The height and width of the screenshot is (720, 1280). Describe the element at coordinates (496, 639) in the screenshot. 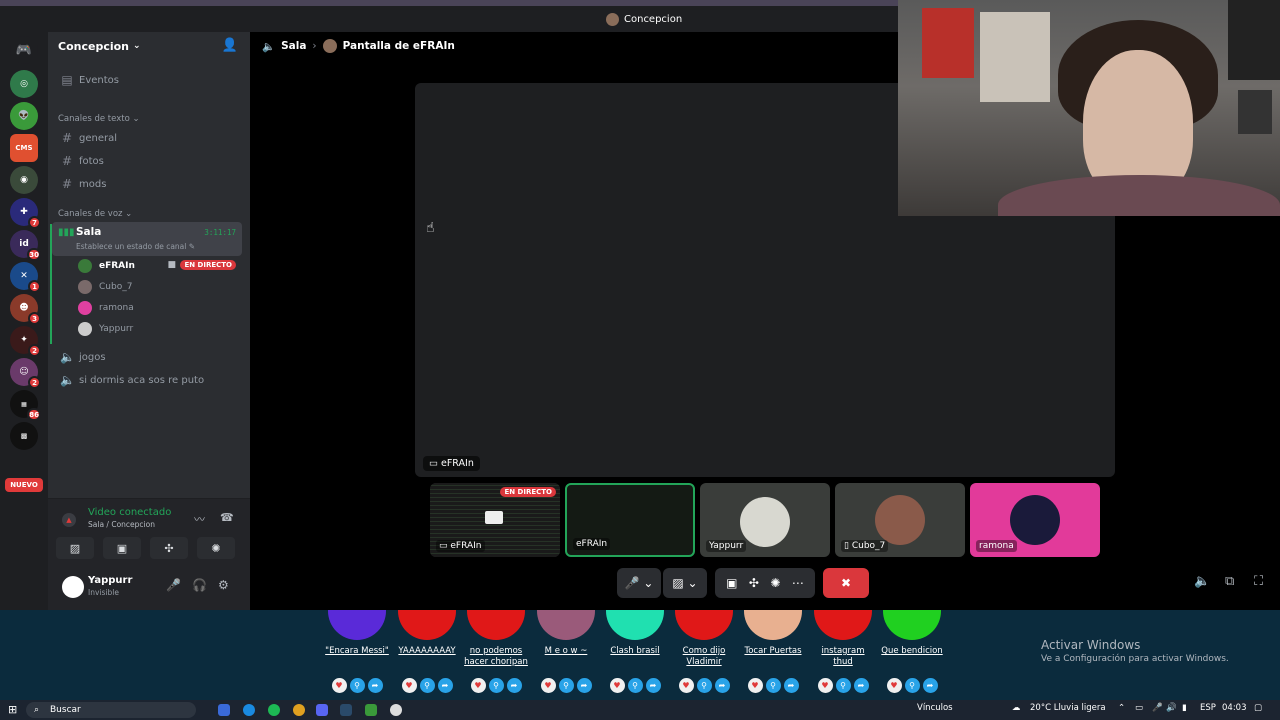

I see `sound-button: no podemos hacer choripan` at that location.